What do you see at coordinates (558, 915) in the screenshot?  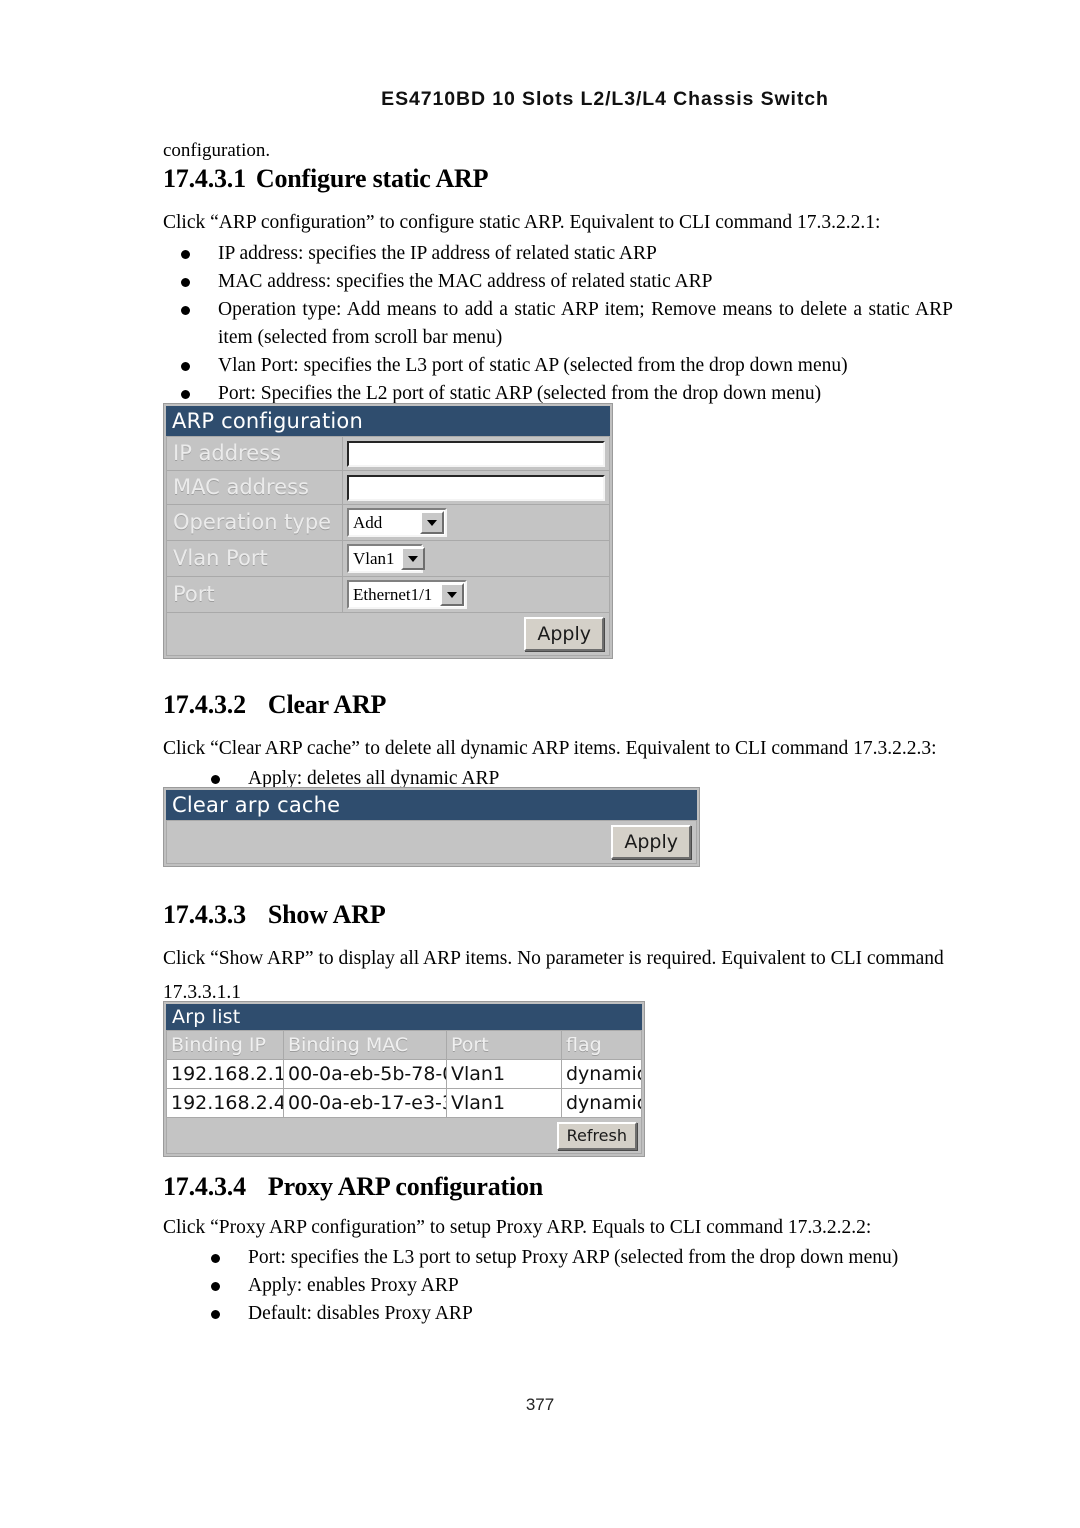 I see `section-heading-17-4-3-3: 17.4.3.3 Show ARP` at bounding box center [558, 915].